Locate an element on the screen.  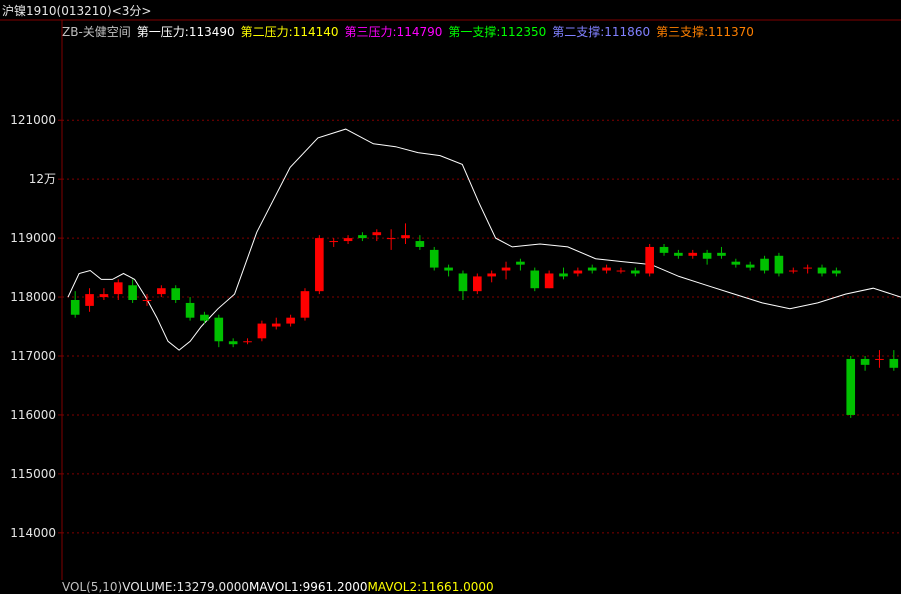
y-tick-label-2: 119000 is located at coordinates (33, 238).